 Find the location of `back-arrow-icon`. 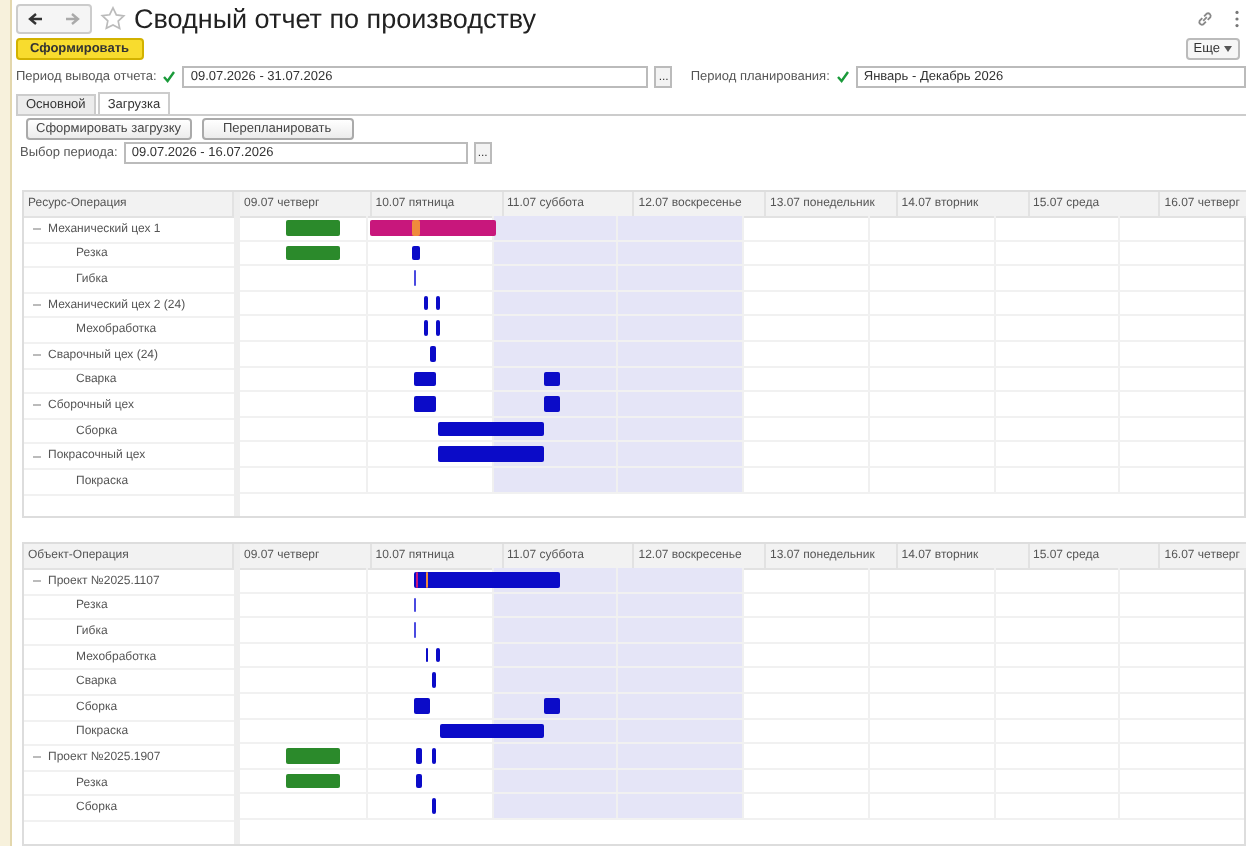

back-arrow-icon is located at coordinates (36, 18).